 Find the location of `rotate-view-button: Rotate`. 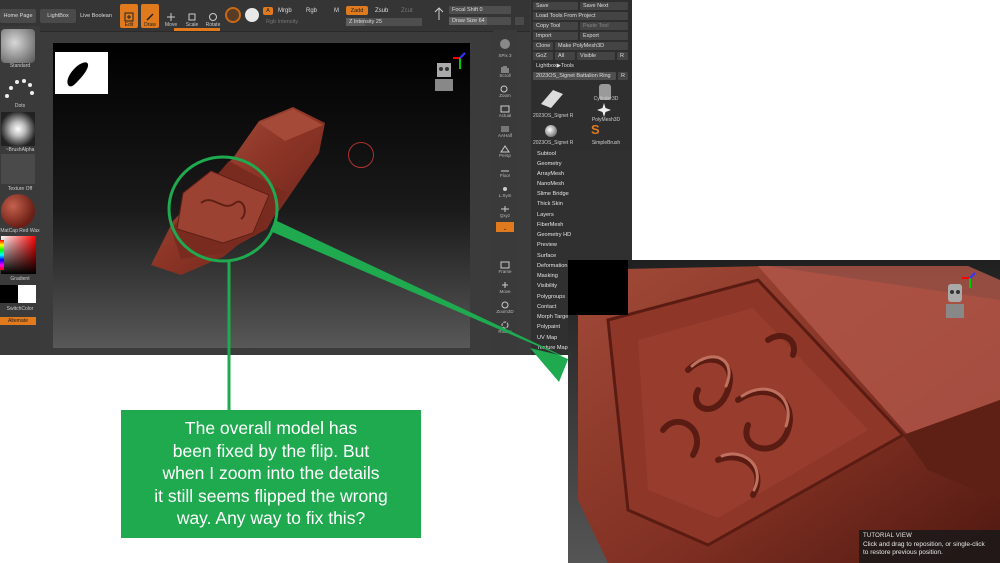

rotate-view-button: Rotate is located at coordinates (505, 326).